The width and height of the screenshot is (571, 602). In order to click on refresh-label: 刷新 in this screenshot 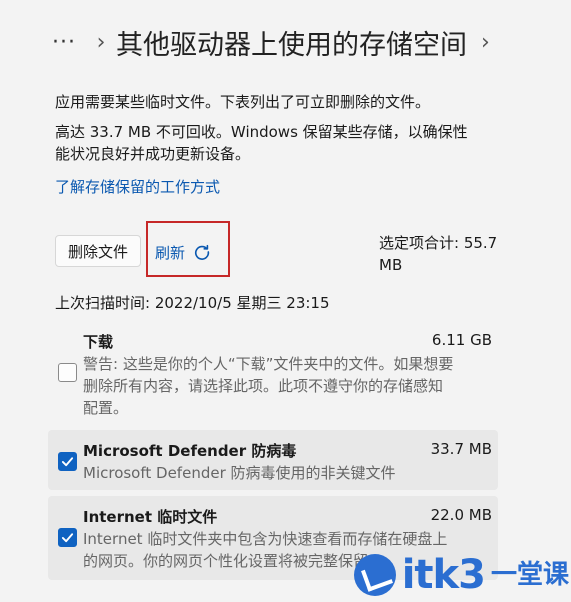, I will do `click(170, 252)`.